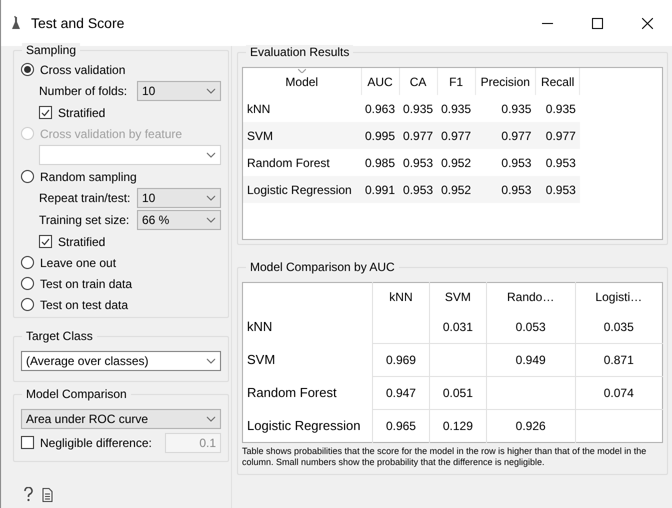 This screenshot has height=508, width=672. I want to click on table-cell: 0.995, so click(380, 135).